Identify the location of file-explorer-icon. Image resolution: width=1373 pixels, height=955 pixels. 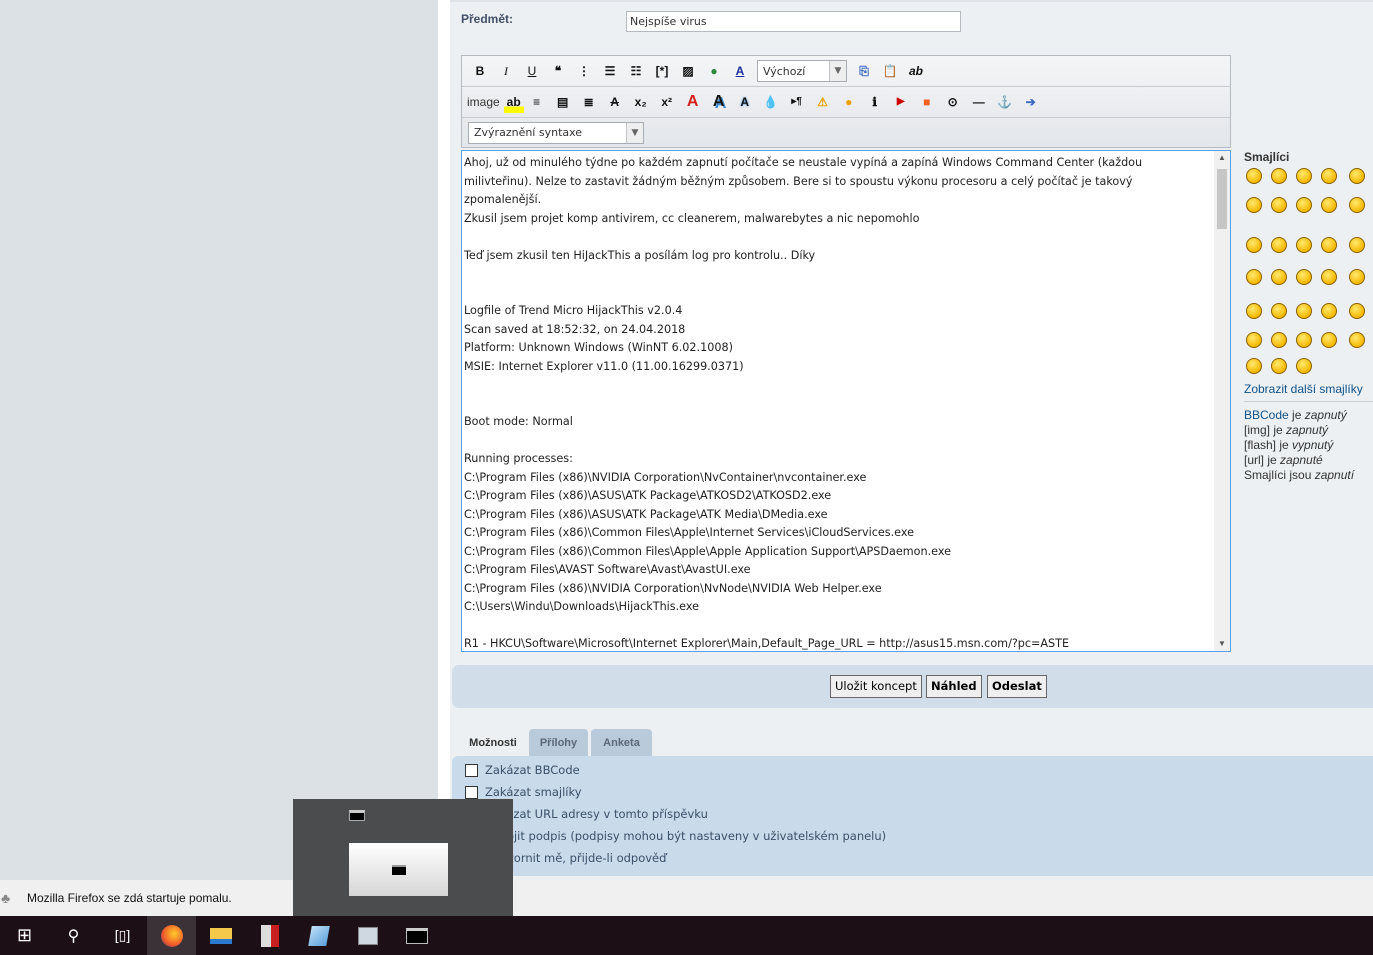
(220, 935).